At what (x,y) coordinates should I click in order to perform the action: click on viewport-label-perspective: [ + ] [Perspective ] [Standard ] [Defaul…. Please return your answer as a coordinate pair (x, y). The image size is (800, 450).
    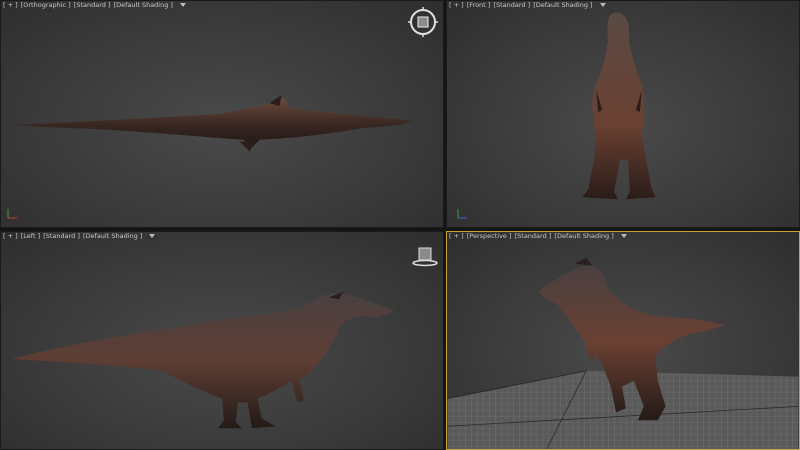
    Looking at the image, I should click on (538, 236).